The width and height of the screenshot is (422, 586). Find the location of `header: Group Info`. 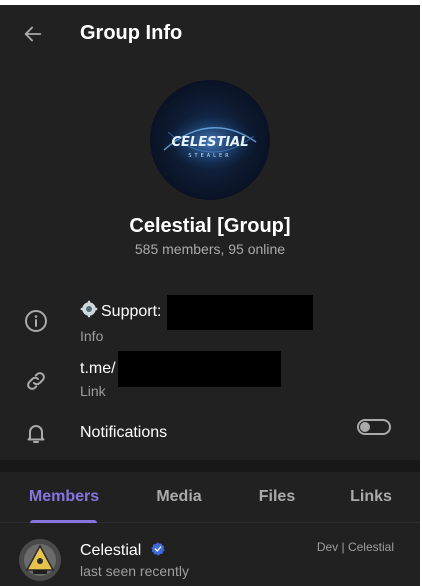

header: Group Info is located at coordinates (210, 33).